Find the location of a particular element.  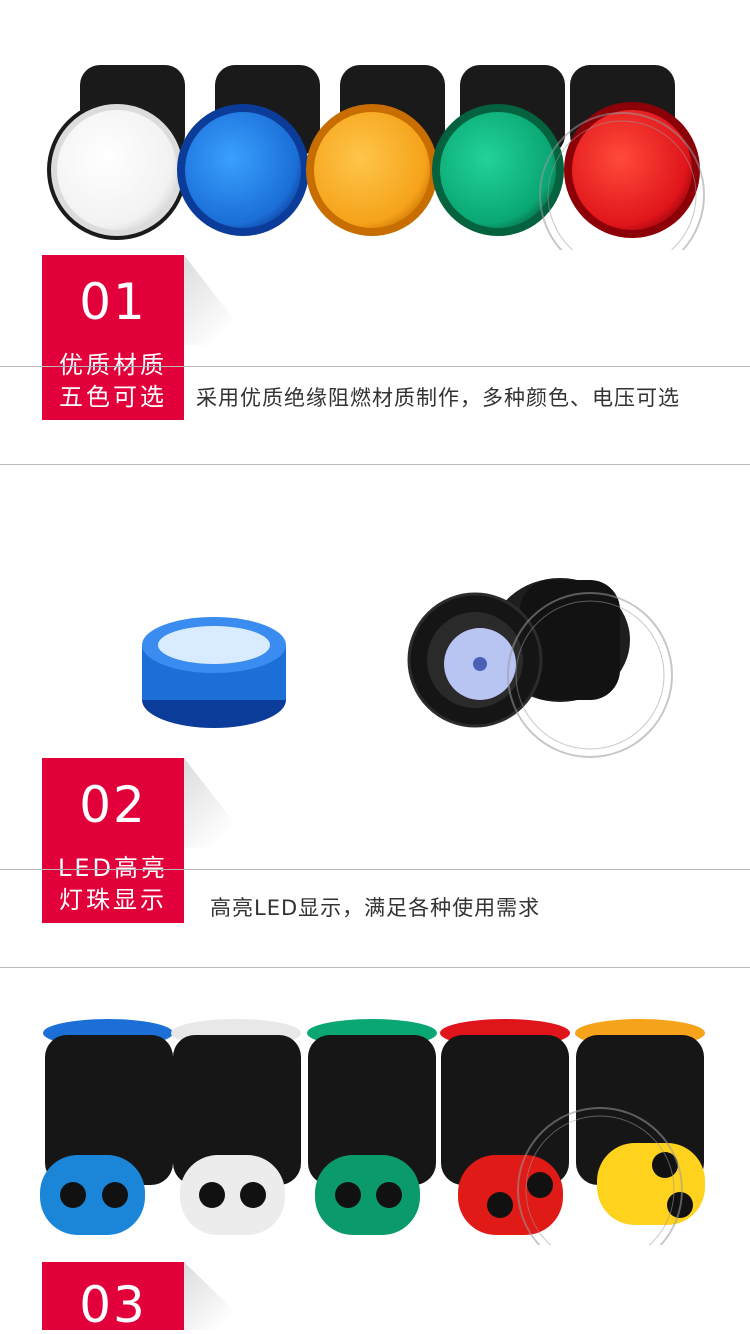

section-2-description: 高亮LED显示，满足各种使用需求 is located at coordinates (375, 908).